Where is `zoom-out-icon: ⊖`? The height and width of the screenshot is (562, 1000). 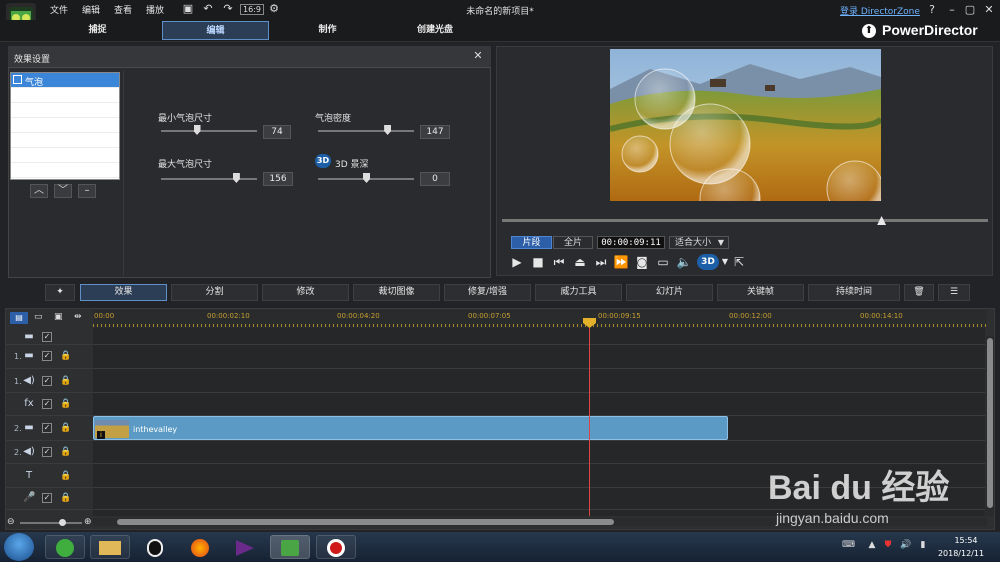
zoom-out-icon: ⊖ is located at coordinates (11, 522).